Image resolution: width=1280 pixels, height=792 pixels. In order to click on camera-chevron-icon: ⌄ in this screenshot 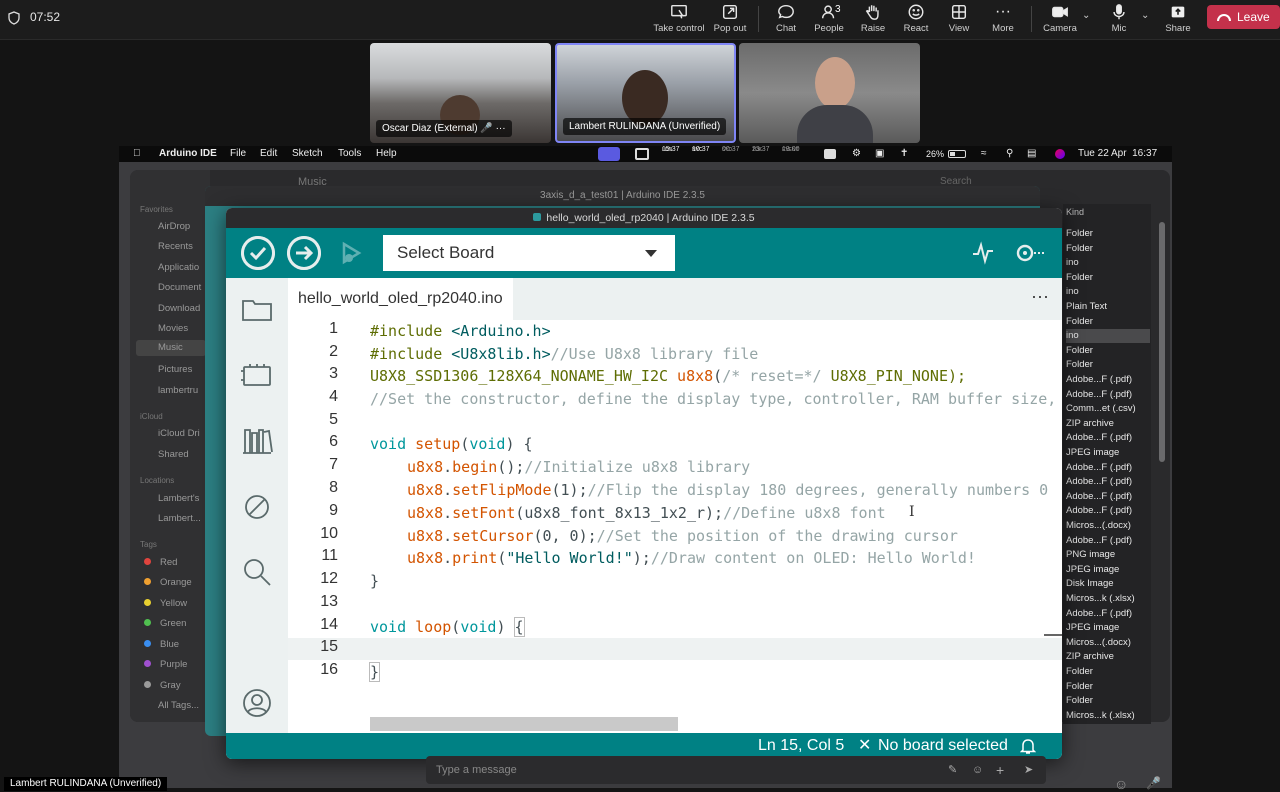, I will do `click(1086, 15)`.